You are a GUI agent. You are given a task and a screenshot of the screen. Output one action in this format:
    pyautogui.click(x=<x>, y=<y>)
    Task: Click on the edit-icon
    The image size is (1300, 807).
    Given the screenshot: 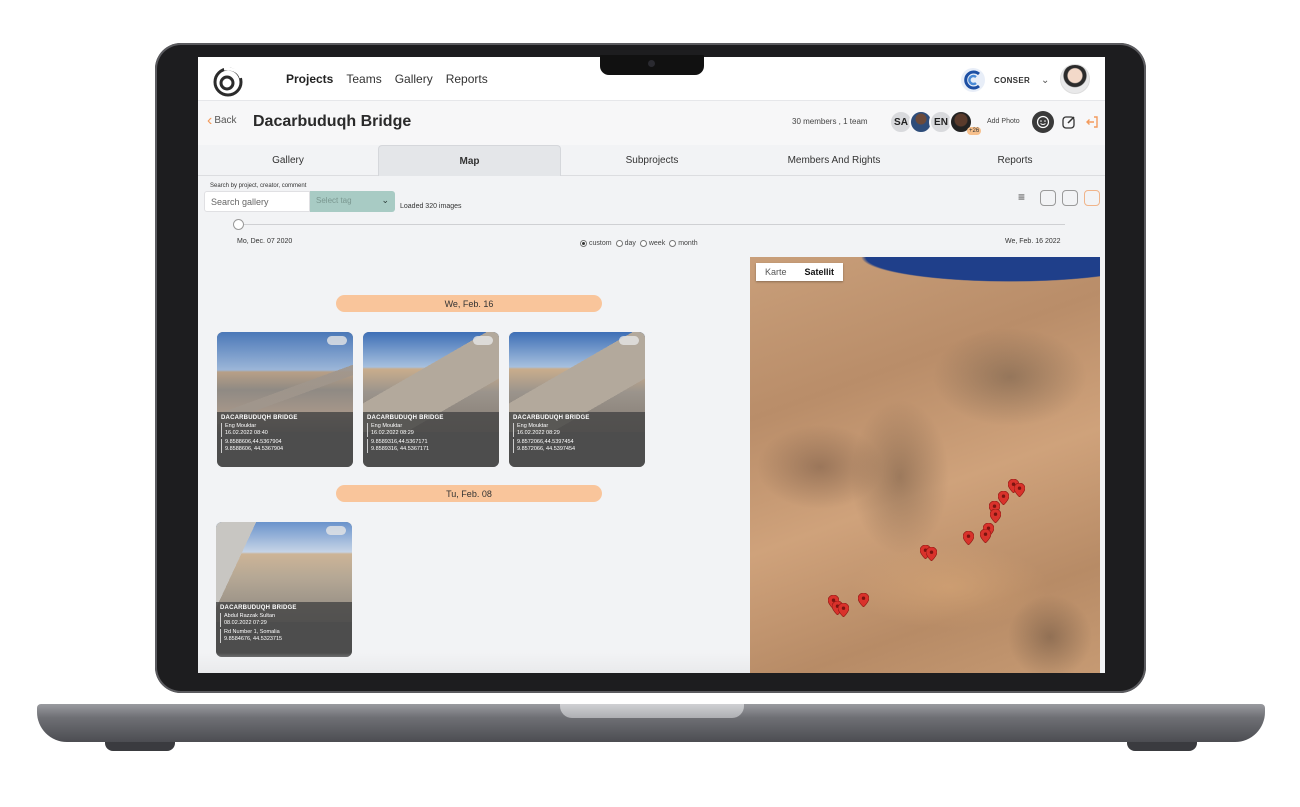 What is the action you would take?
    pyautogui.click(x=1068, y=122)
    